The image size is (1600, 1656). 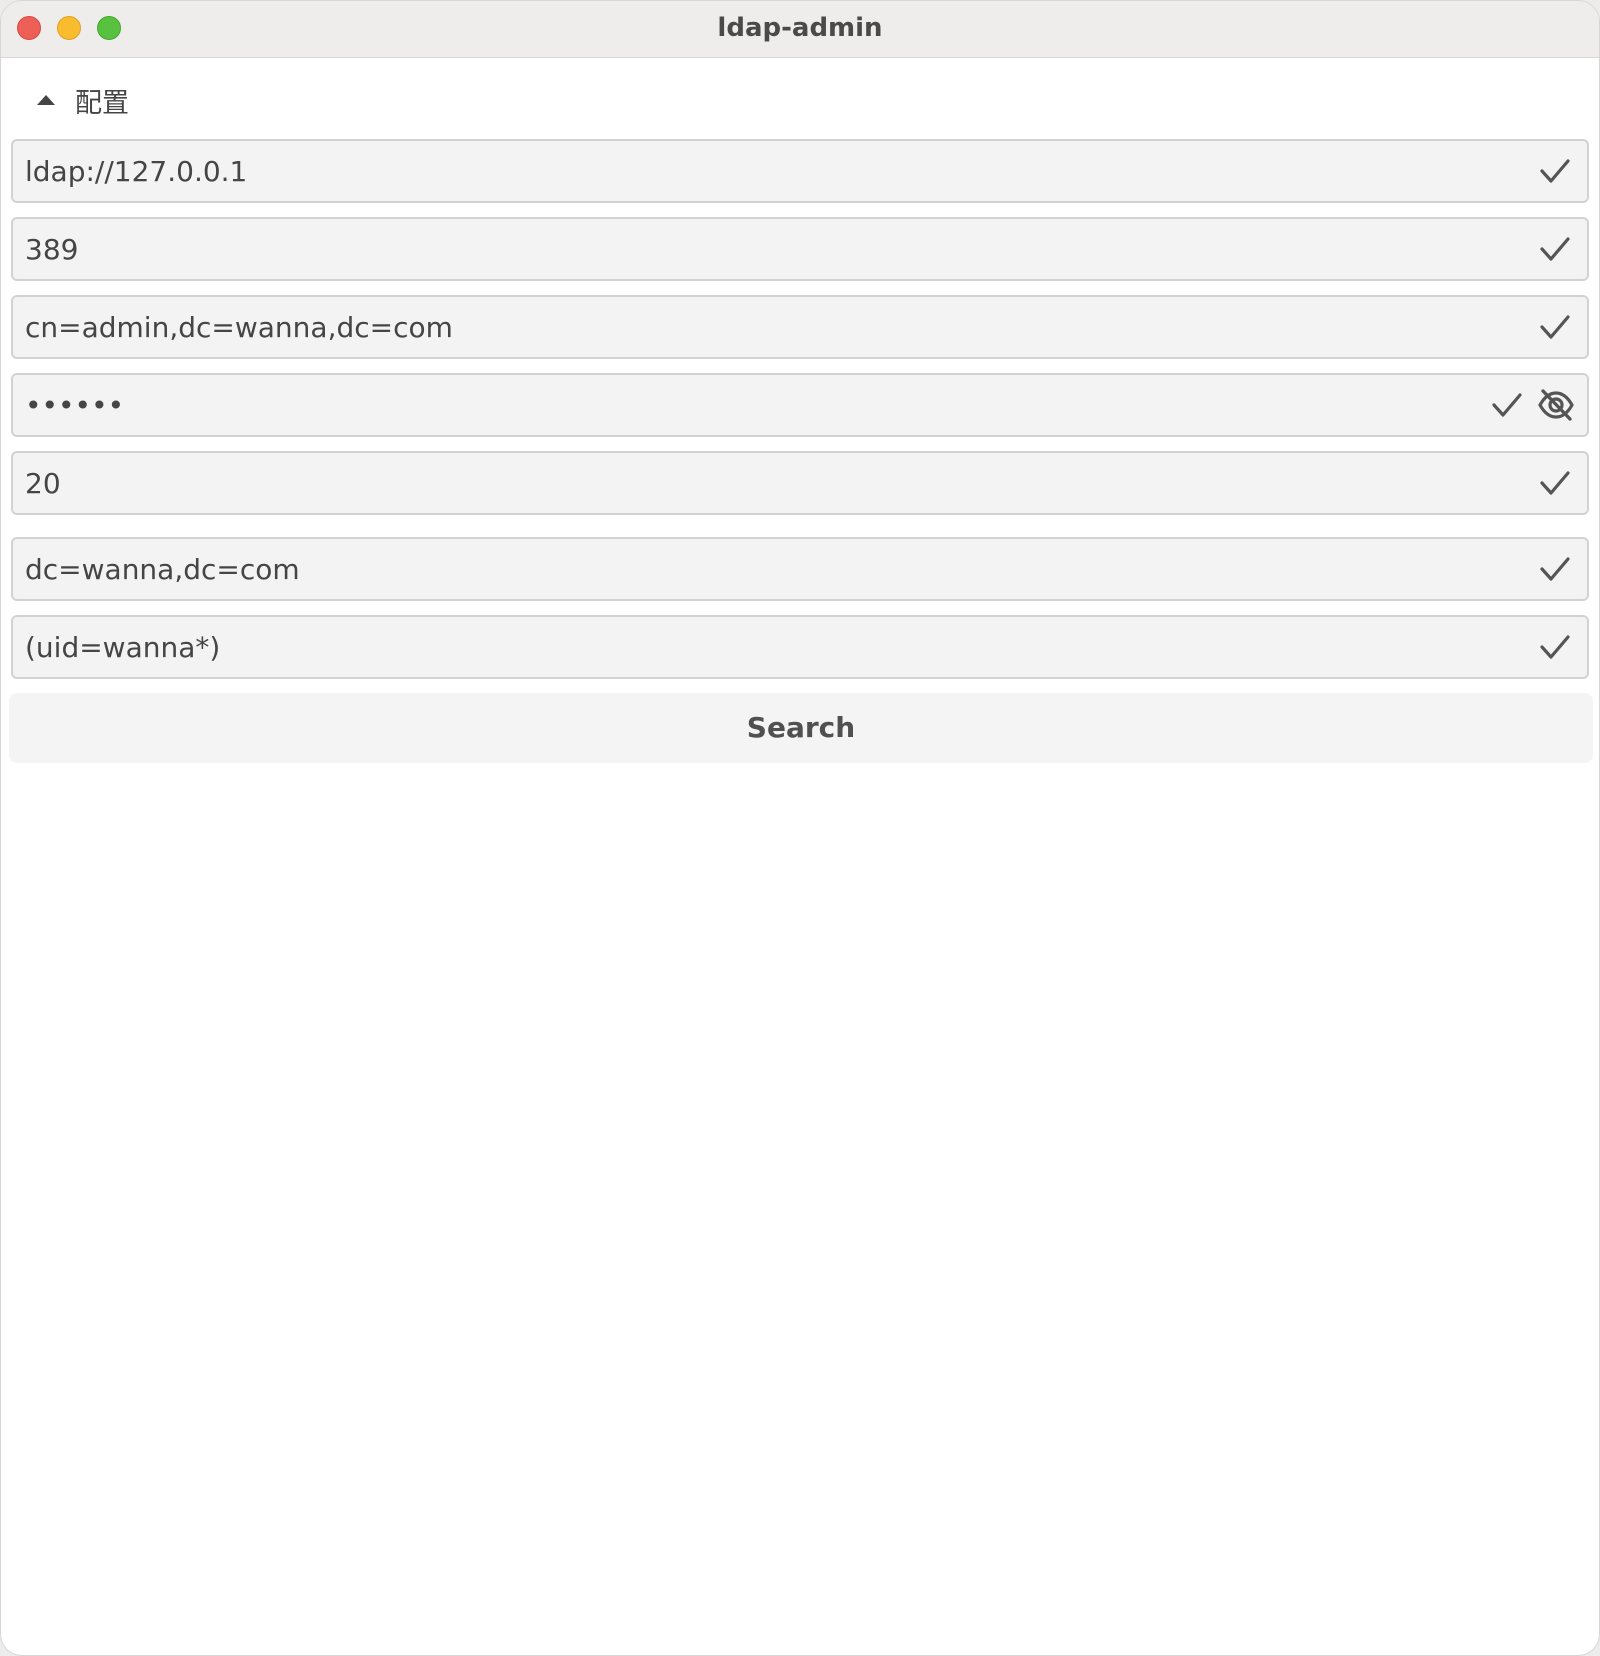 What do you see at coordinates (102, 103) in the screenshot?
I see `config-section-label: 配置` at bounding box center [102, 103].